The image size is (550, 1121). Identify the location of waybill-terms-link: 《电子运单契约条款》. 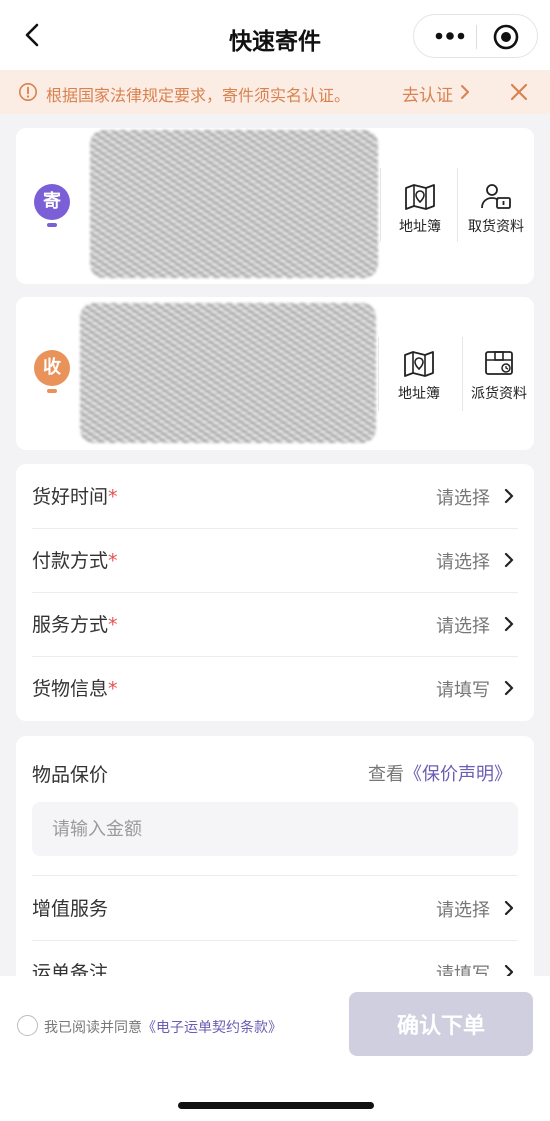
(212, 1028).